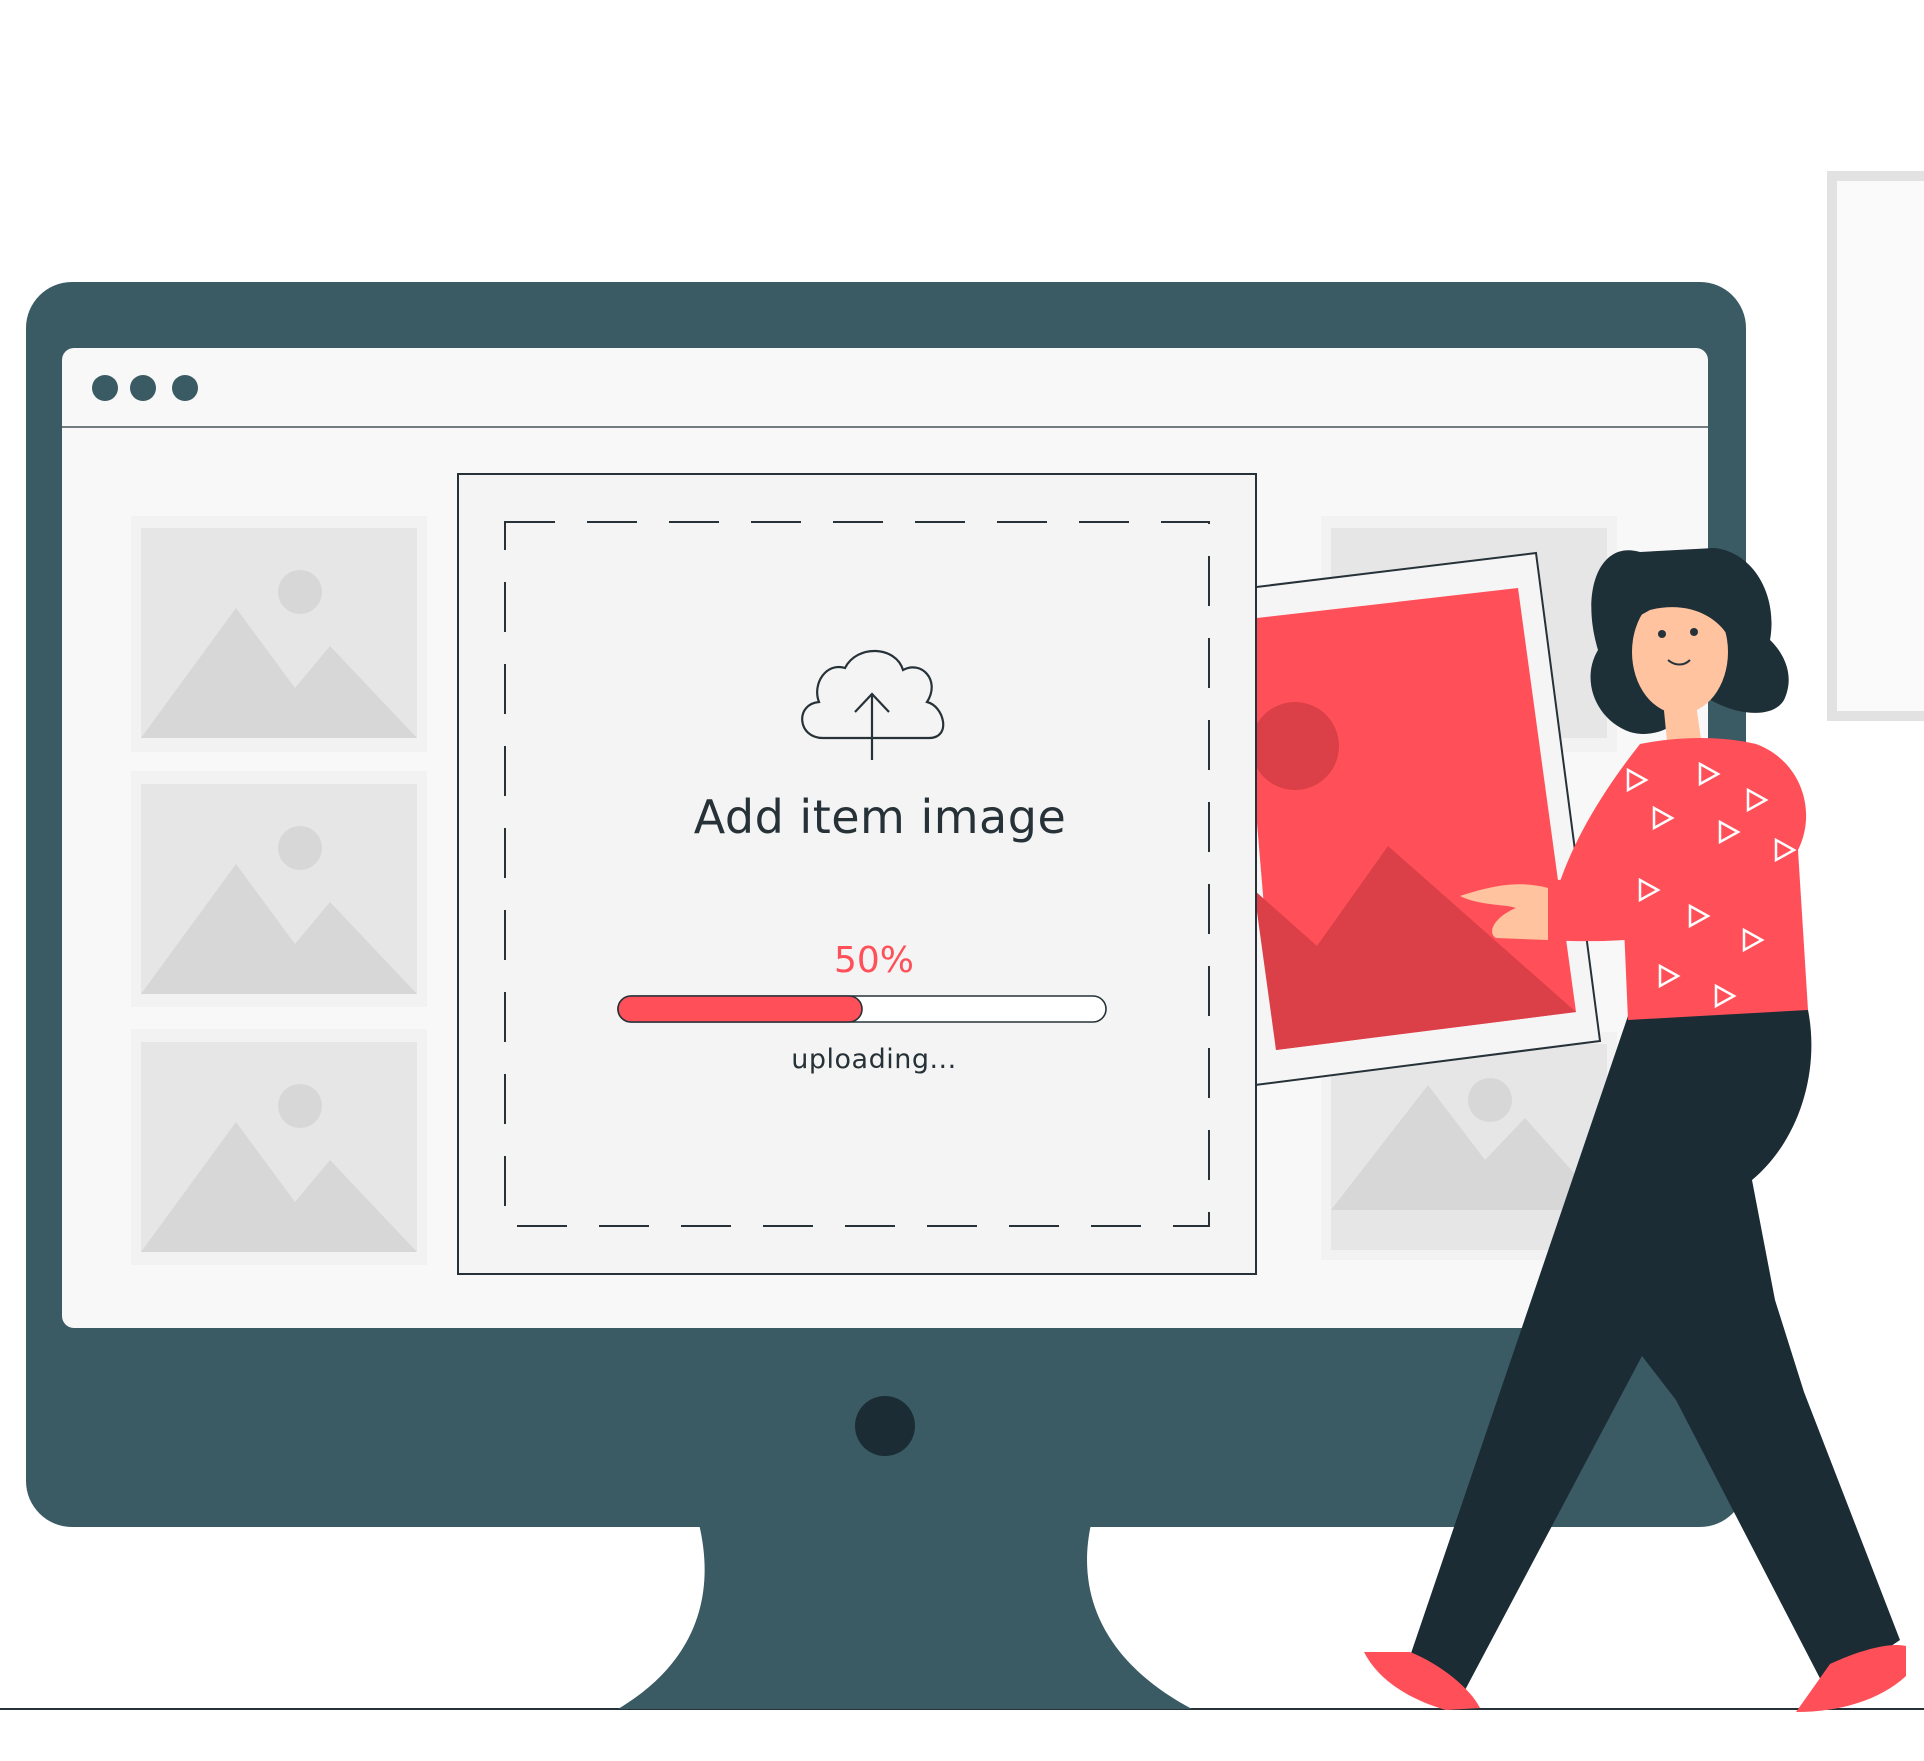 This screenshot has height=1761, width=1924. What do you see at coordinates (874, 960) in the screenshot?
I see `progress-percent: 50%` at bounding box center [874, 960].